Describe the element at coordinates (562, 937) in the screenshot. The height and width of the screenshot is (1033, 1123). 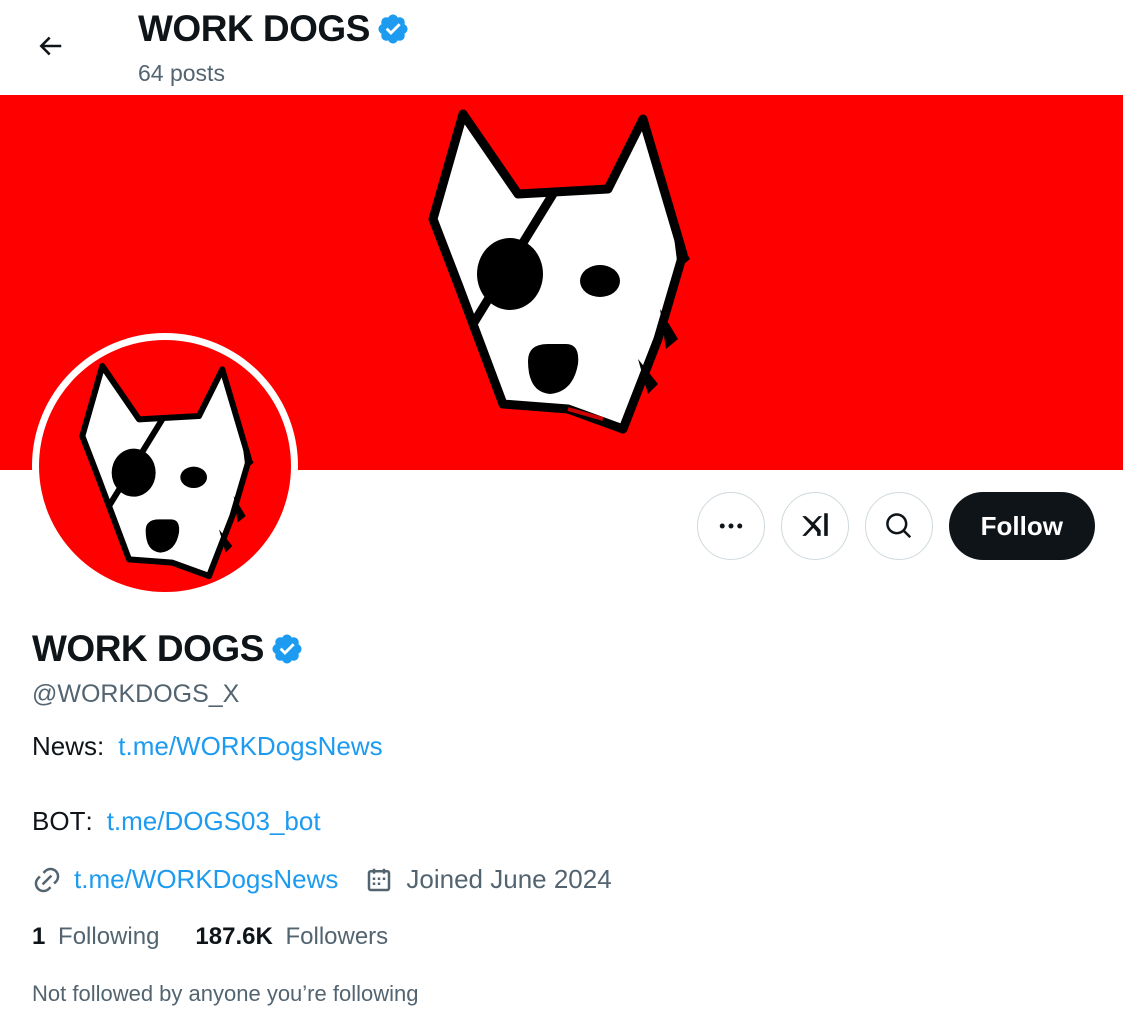
I see `follow-stats: 1 Following 187.6K Followers` at that location.